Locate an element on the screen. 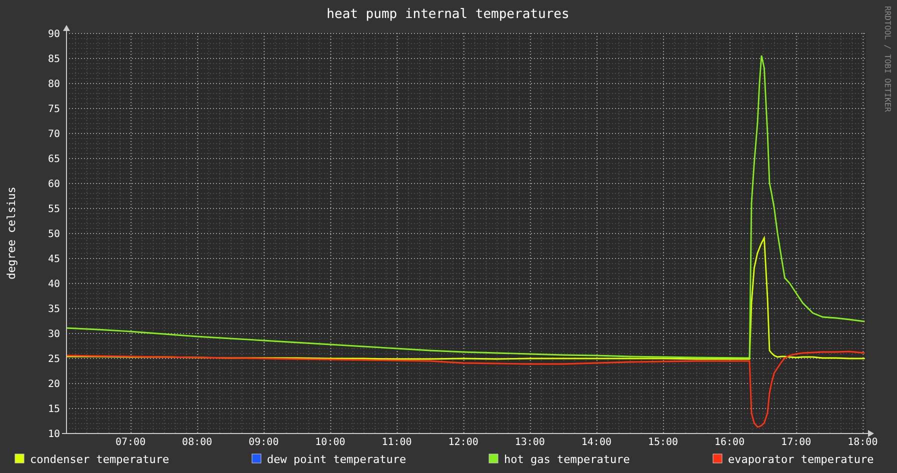  credit-text: RRDTOOL / TOBI OETIKER is located at coordinates (887, 59).